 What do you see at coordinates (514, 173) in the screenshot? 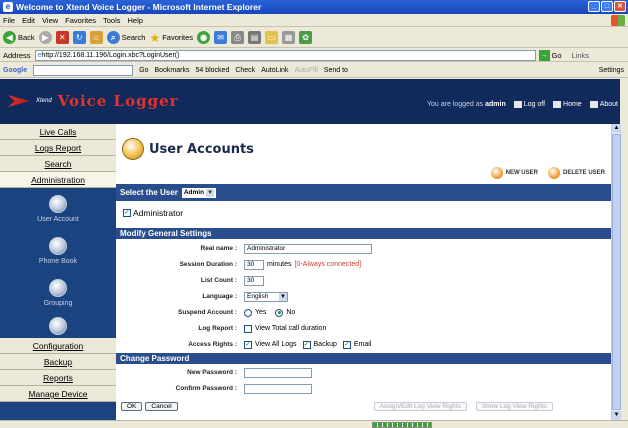
I see `new-user-button: NEW USER` at bounding box center [514, 173].